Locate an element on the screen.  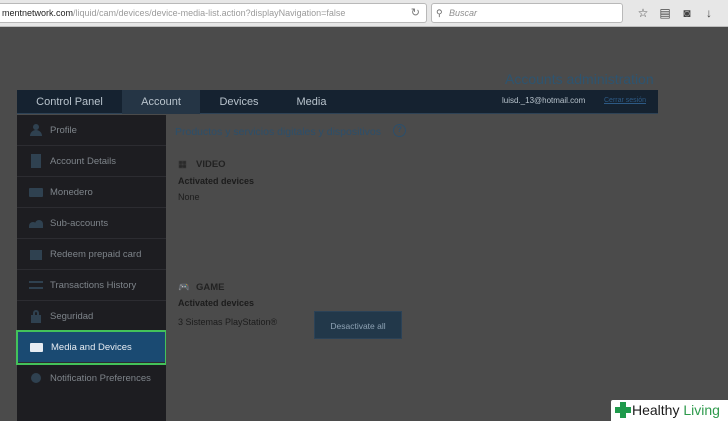
sidebar-item-label: Redeem prepaid card is located at coordinates (96, 254).